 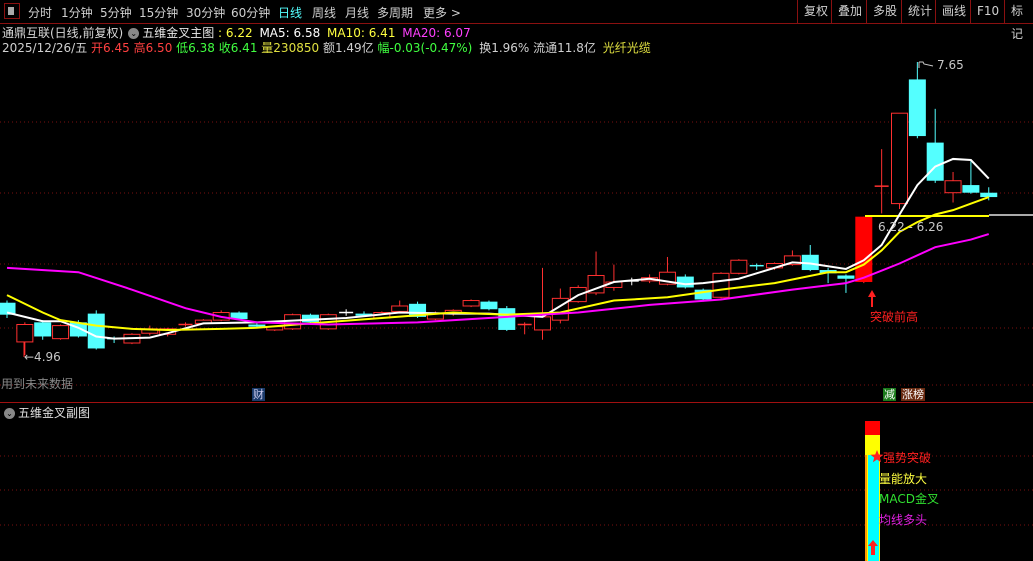 I want to click on up-arrow-icon, so click(x=872, y=298).